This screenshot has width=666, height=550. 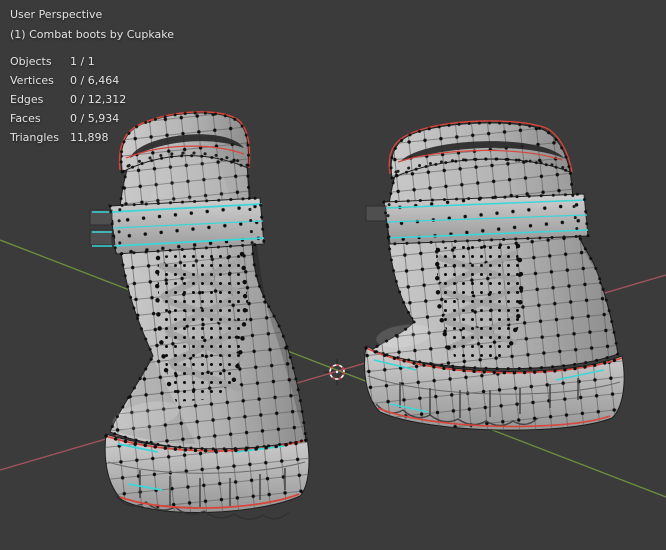 What do you see at coordinates (56, 14) in the screenshot?
I see `perspective-label: User Perspective` at bounding box center [56, 14].